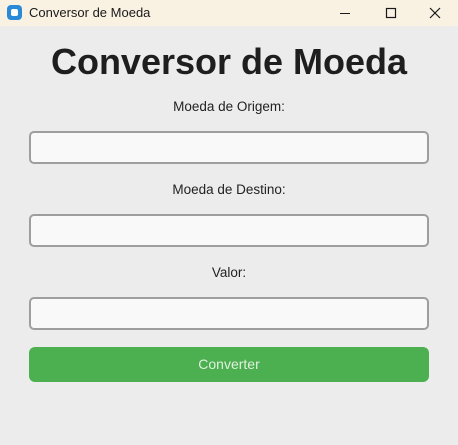  What do you see at coordinates (229, 106) in the screenshot?
I see `source-currency-label: Moeda de Origem:` at bounding box center [229, 106].